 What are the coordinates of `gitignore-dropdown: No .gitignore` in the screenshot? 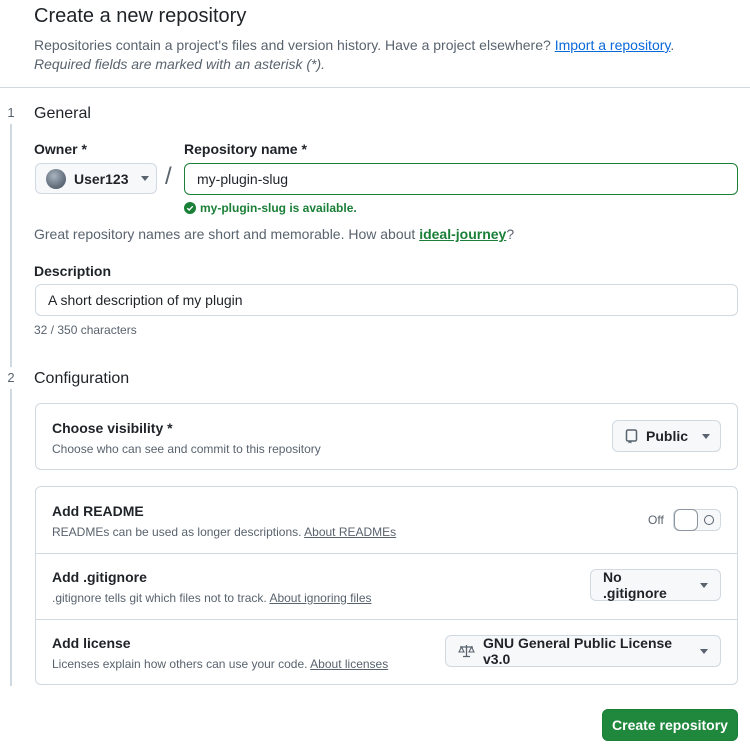 It's located at (655, 585).